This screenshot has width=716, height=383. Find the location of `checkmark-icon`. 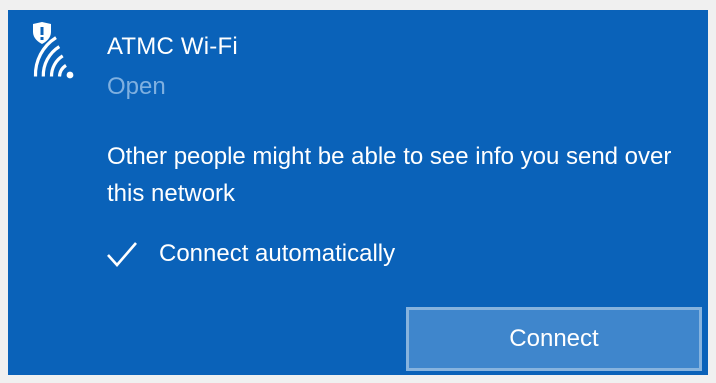

checkmark-icon is located at coordinates (122, 254).